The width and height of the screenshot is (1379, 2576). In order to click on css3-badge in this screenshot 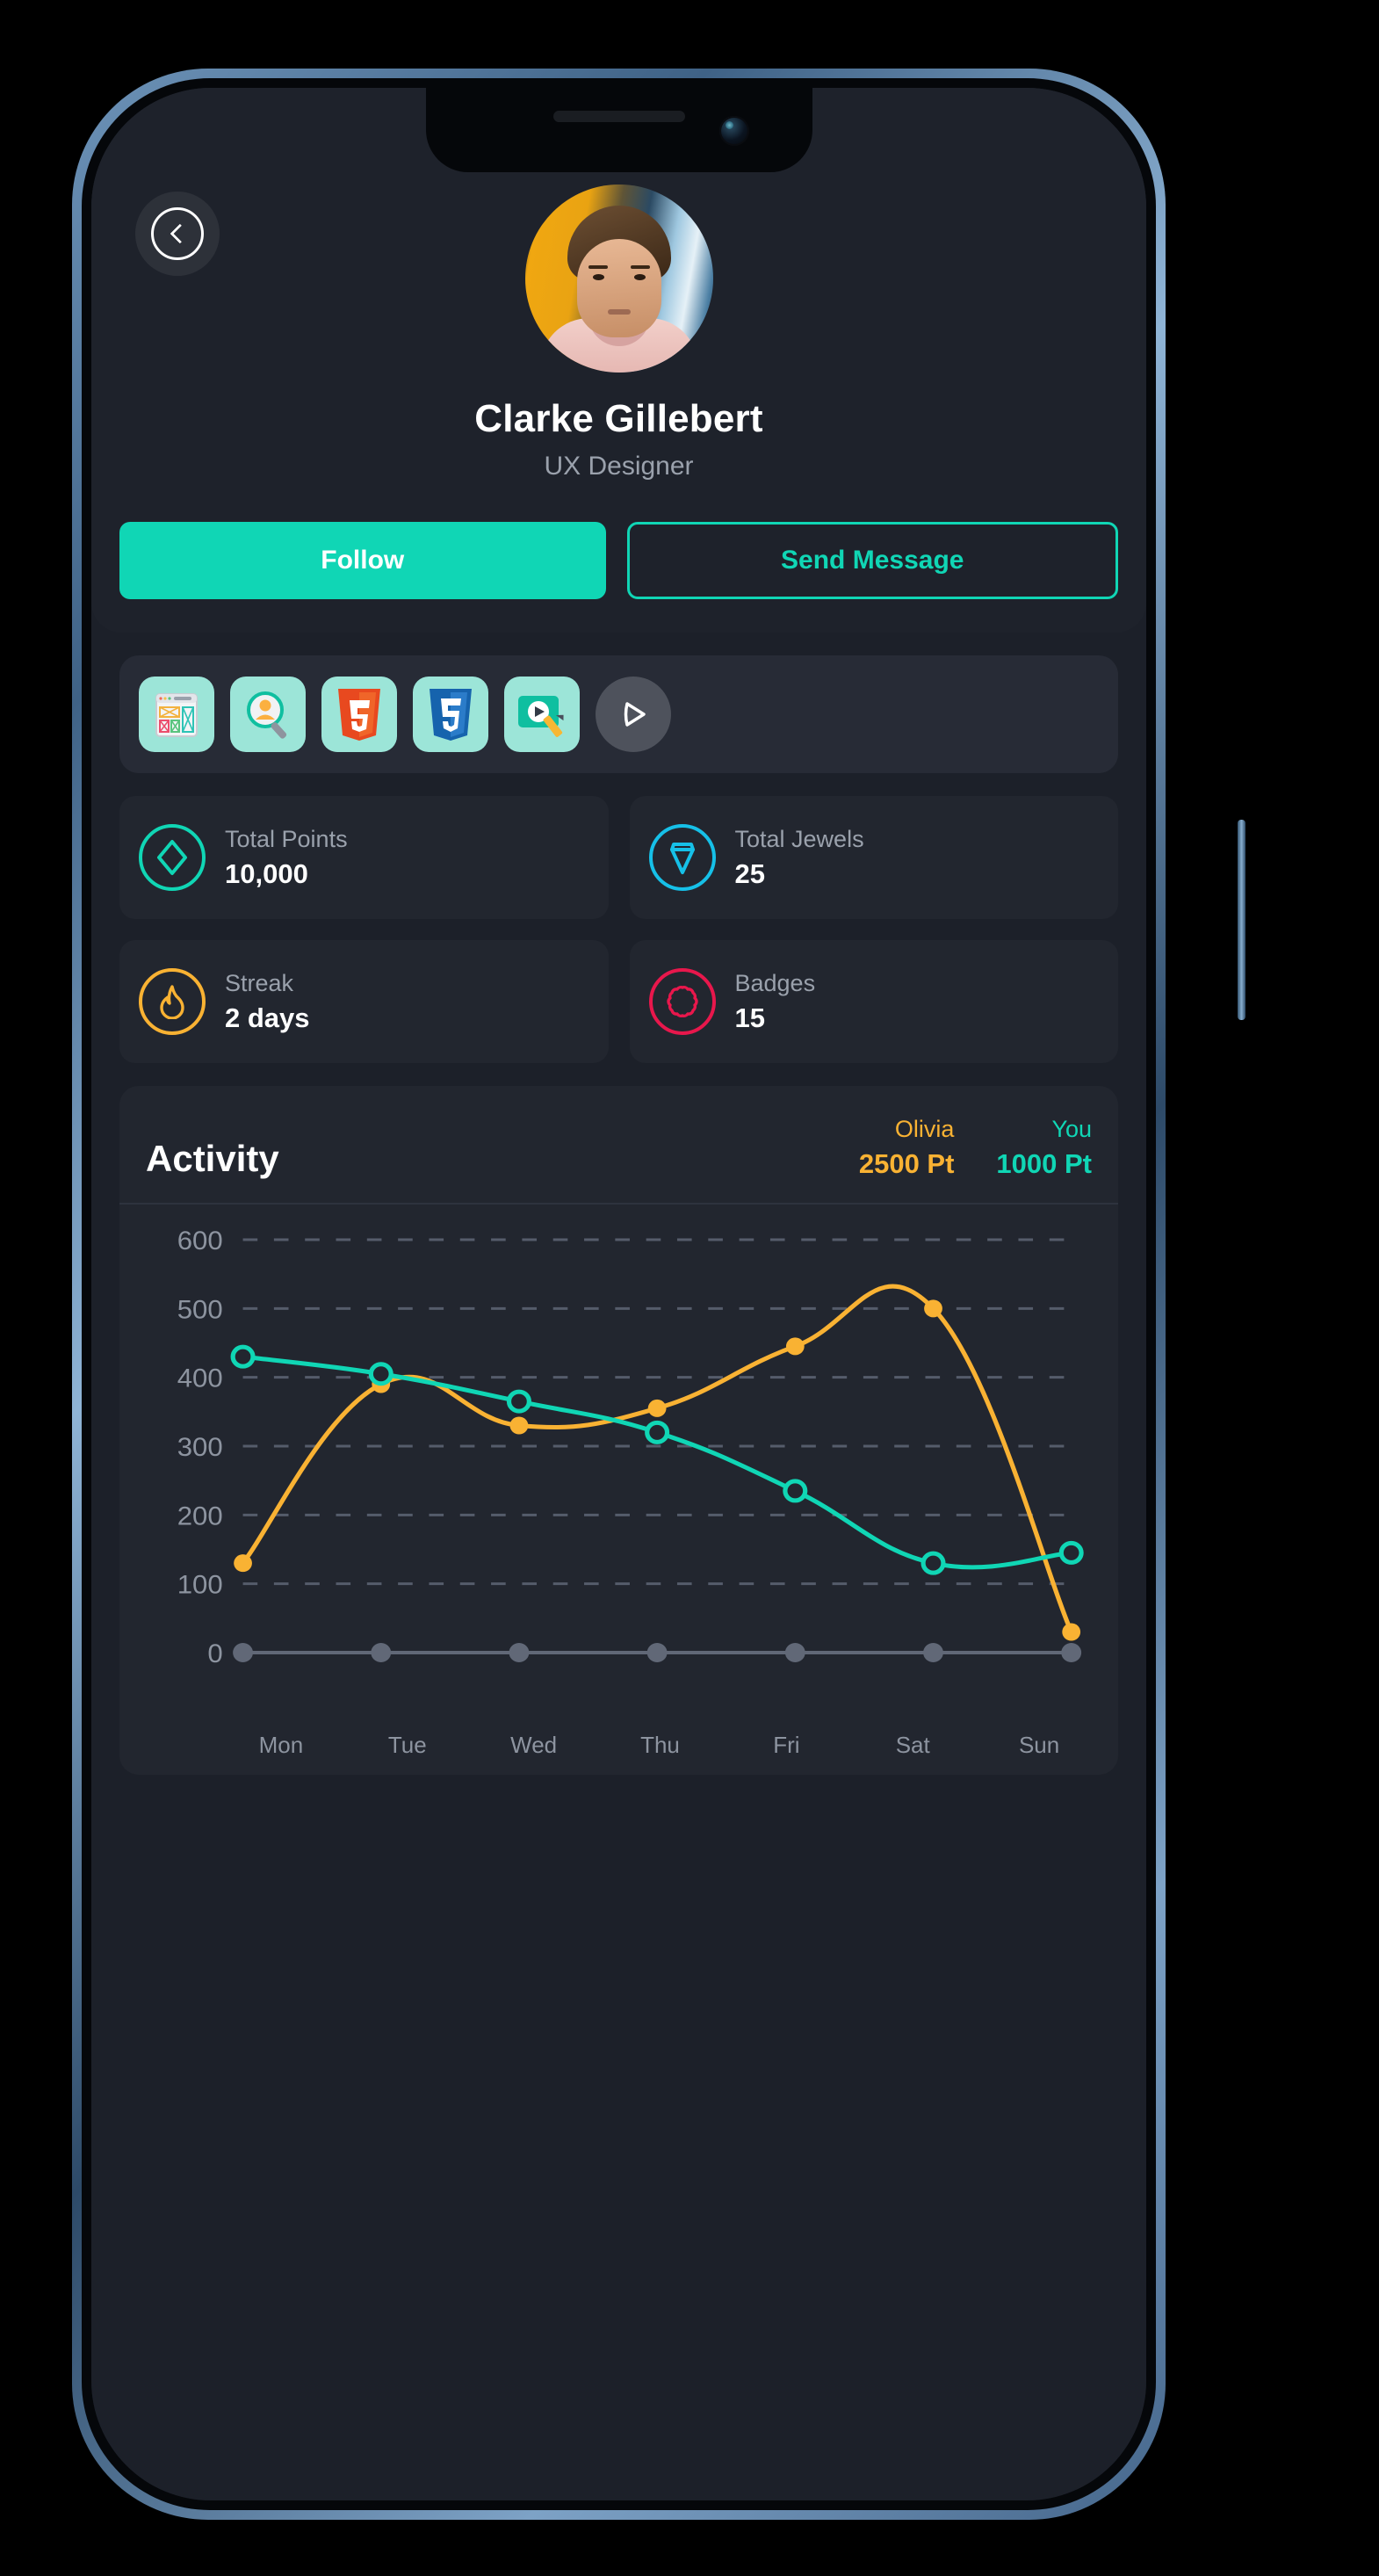, I will do `click(451, 714)`.